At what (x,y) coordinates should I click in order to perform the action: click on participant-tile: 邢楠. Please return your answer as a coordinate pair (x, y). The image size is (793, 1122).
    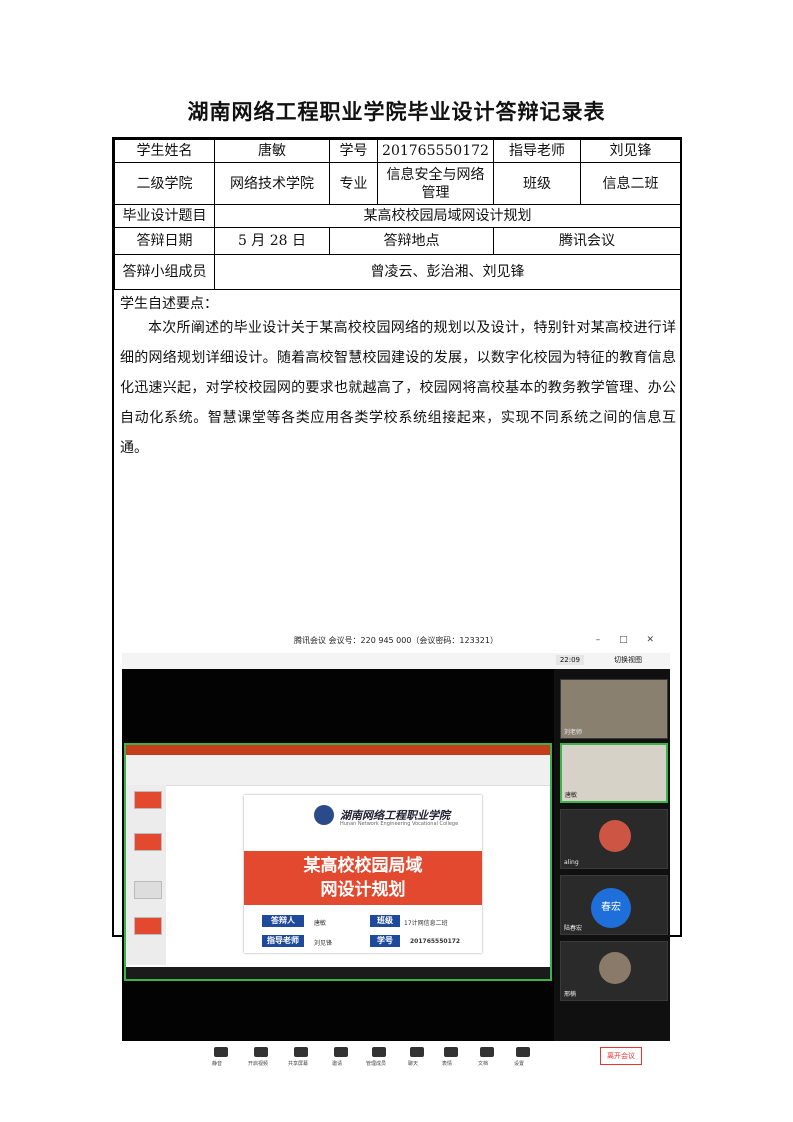
    Looking at the image, I should click on (614, 971).